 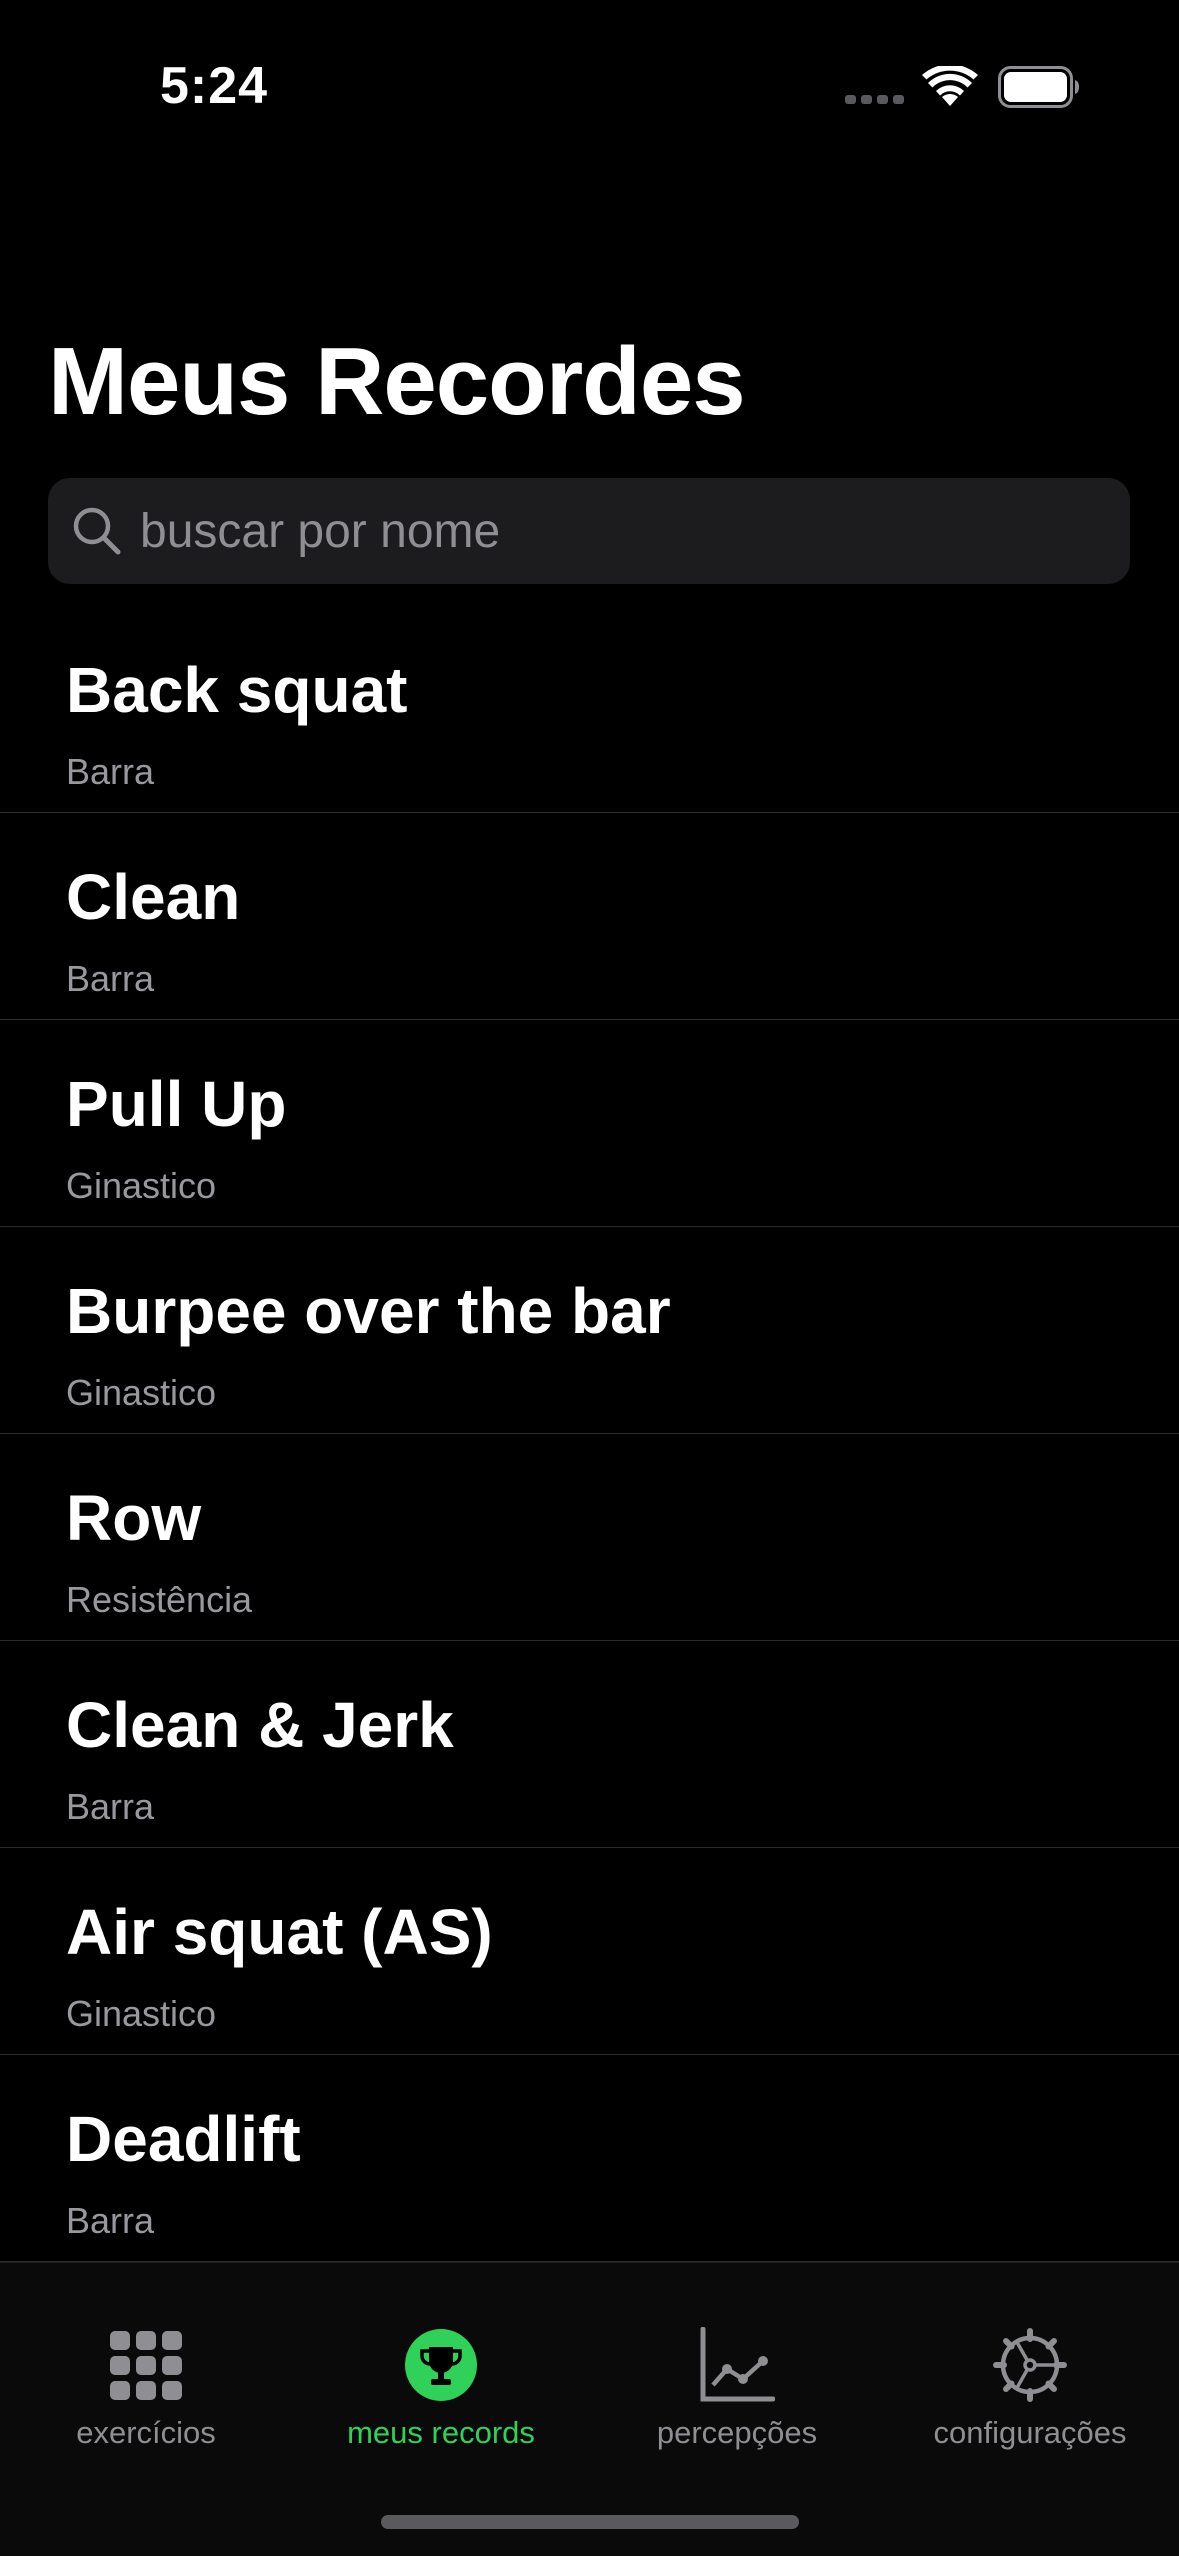 I want to click on list-item: Air squat (AS) Ginastico, so click(x=589, y=1951).